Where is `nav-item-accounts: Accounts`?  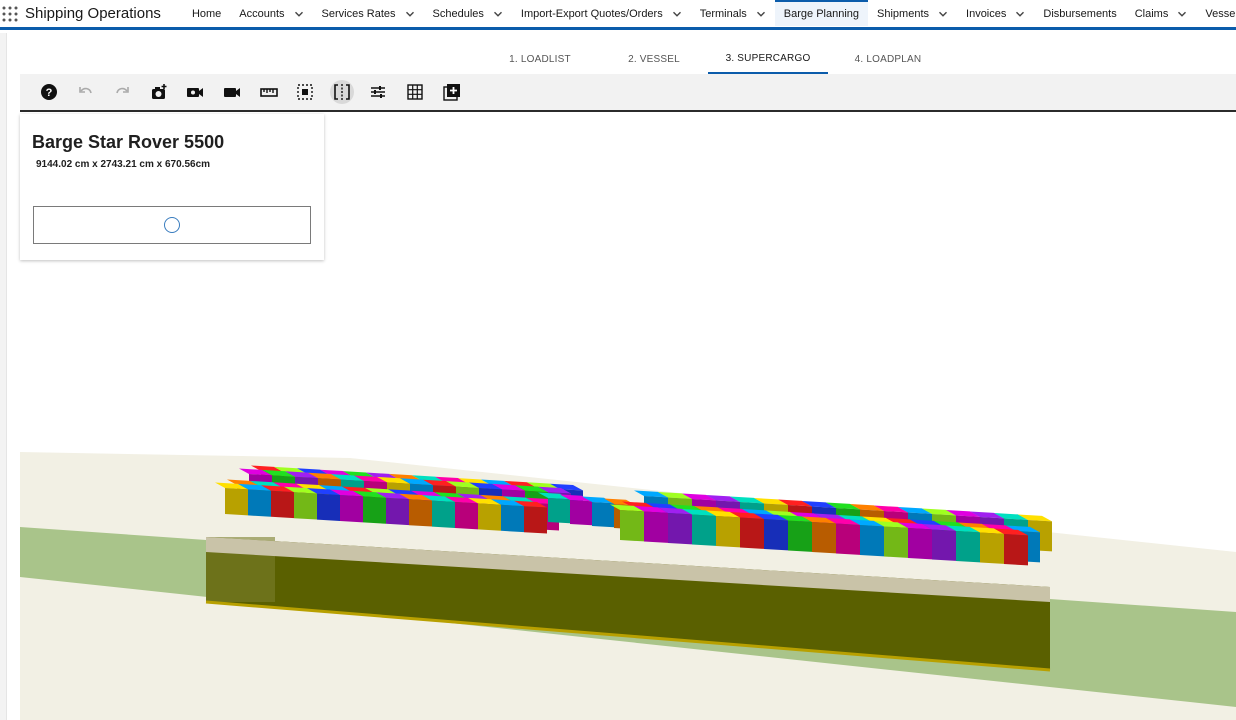 nav-item-accounts: Accounts is located at coordinates (271, 14).